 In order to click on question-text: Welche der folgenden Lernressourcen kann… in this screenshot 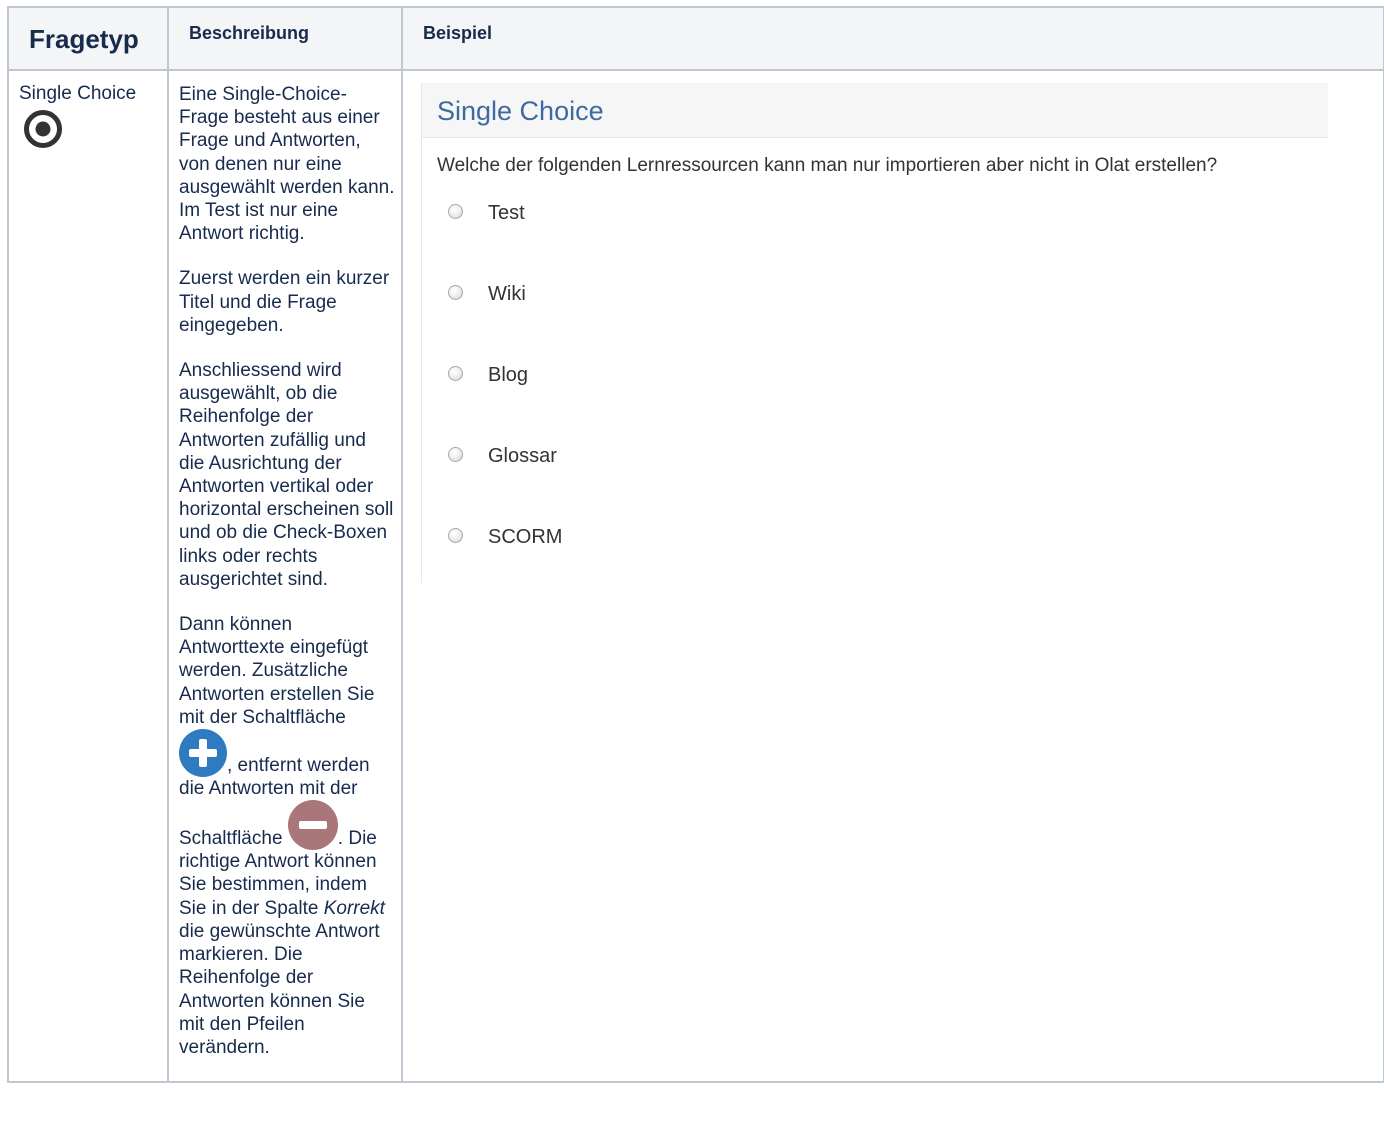, I will do `click(827, 165)`.